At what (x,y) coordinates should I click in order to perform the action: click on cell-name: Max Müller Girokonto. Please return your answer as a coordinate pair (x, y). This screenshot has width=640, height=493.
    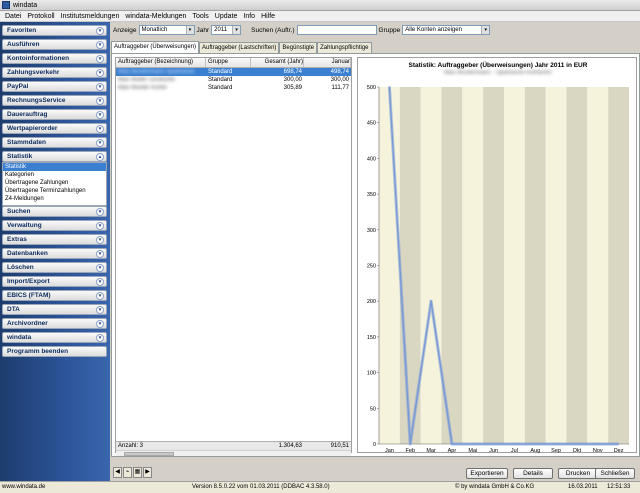
    Looking at the image, I should click on (147, 80).